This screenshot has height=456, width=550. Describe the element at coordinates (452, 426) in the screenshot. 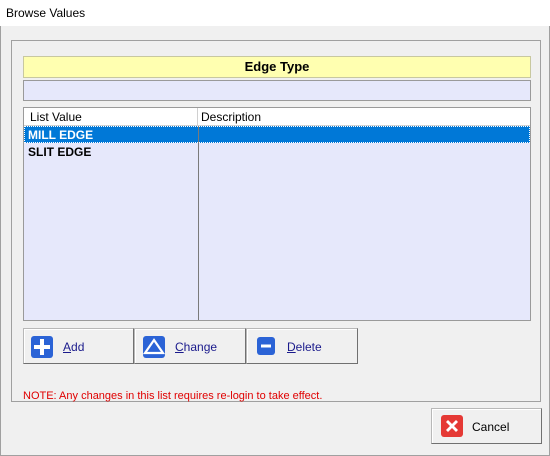

I see `close-x-icon` at that location.